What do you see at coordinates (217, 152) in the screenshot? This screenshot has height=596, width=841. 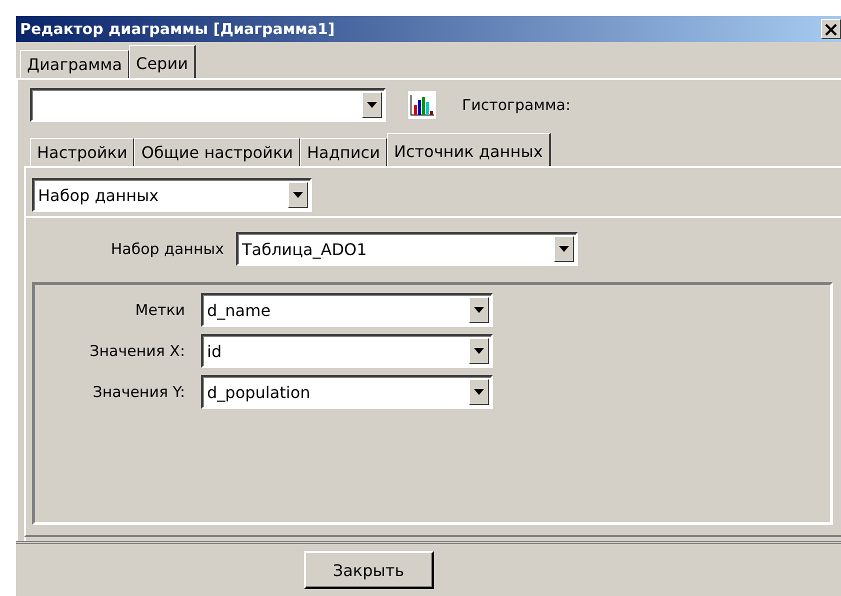 I see `tab: Общие настройки` at bounding box center [217, 152].